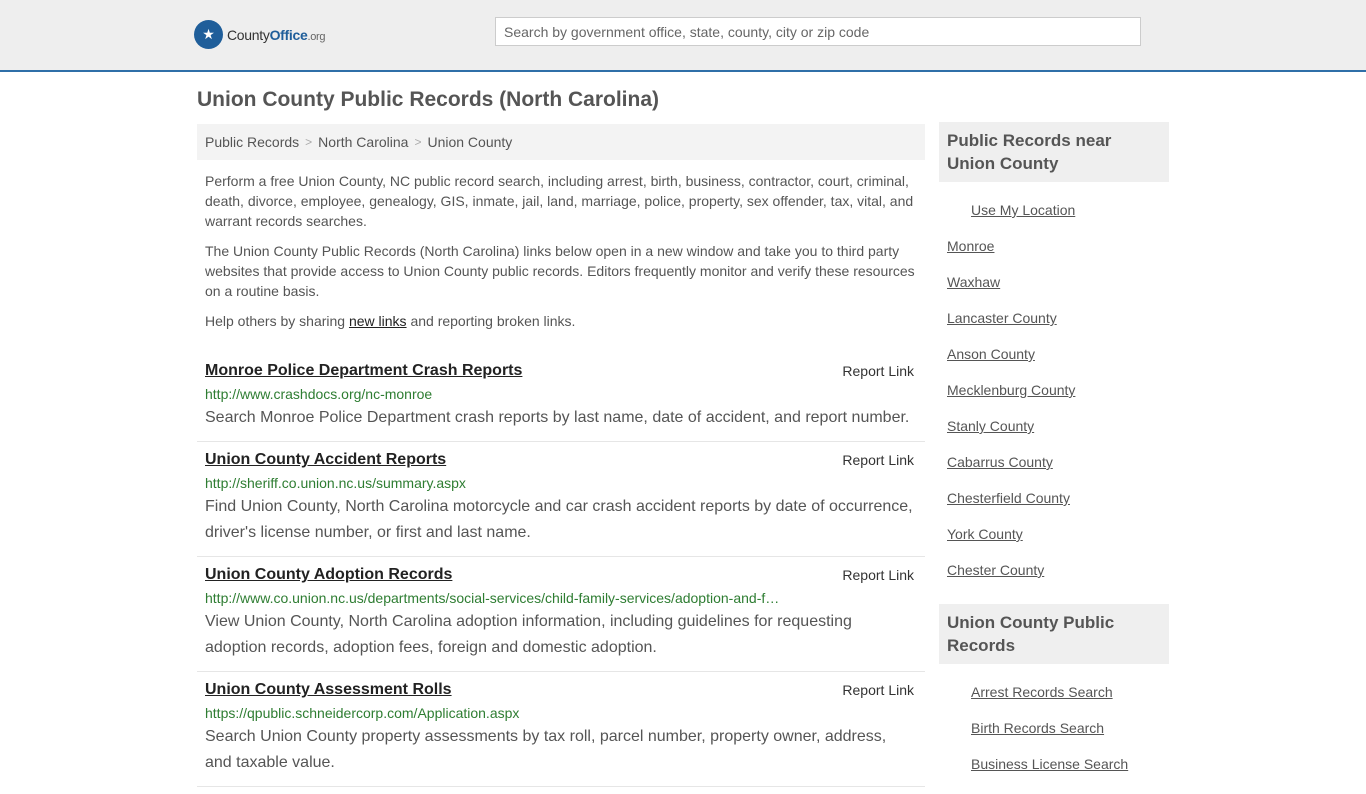  What do you see at coordinates (1008, 498) in the screenshot?
I see `nearby-link-chesterfield-county: Chesterfield County` at bounding box center [1008, 498].